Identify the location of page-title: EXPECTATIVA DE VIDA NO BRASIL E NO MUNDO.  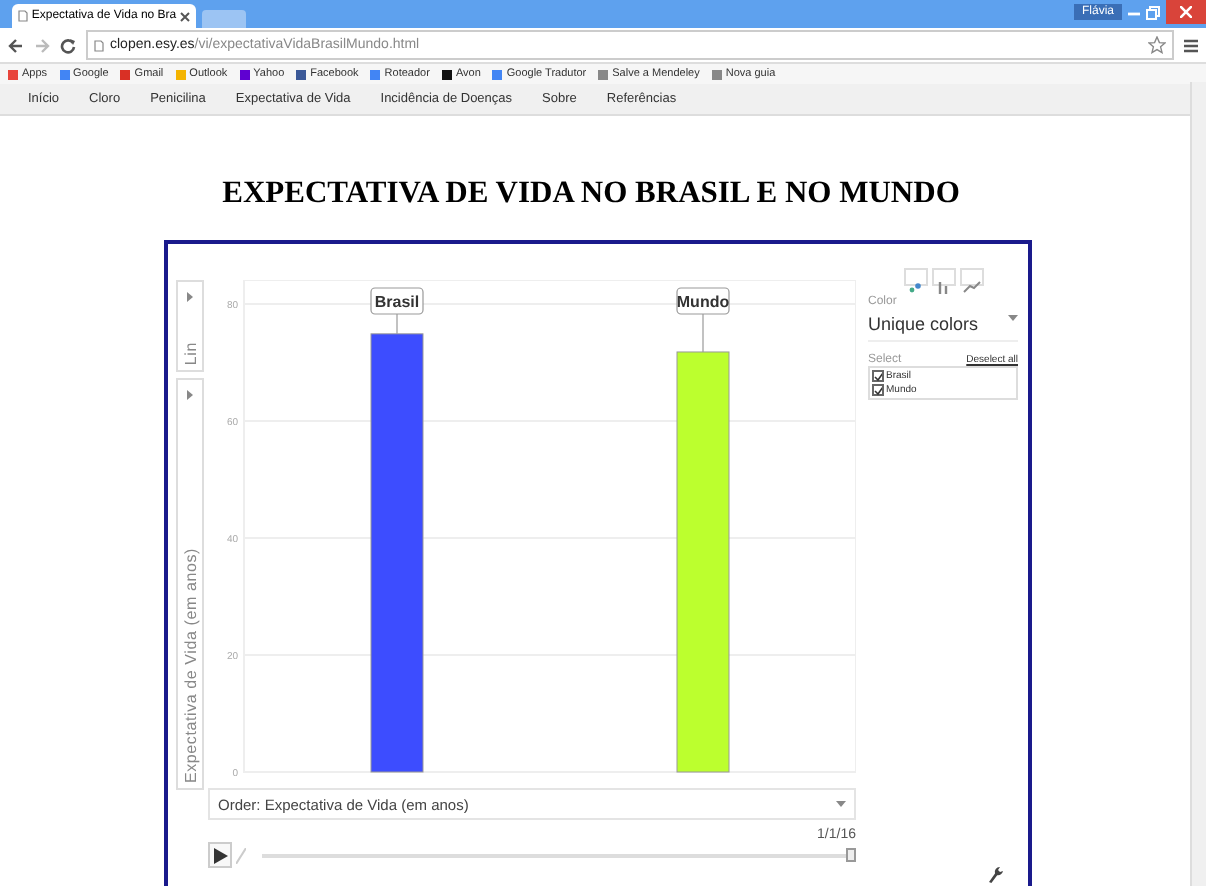
(591, 194).